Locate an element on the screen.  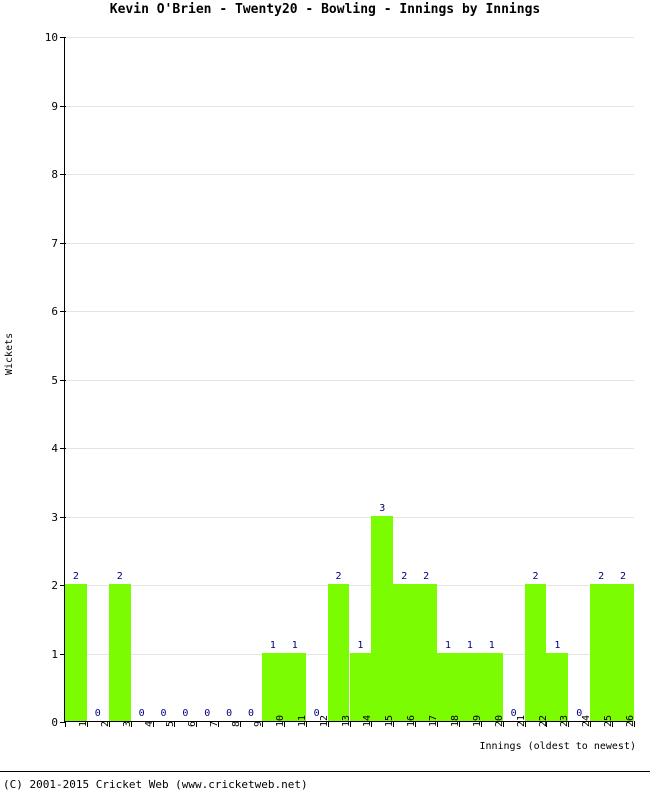
x-axis-tick-label: 7 is located at coordinates (215, 723).